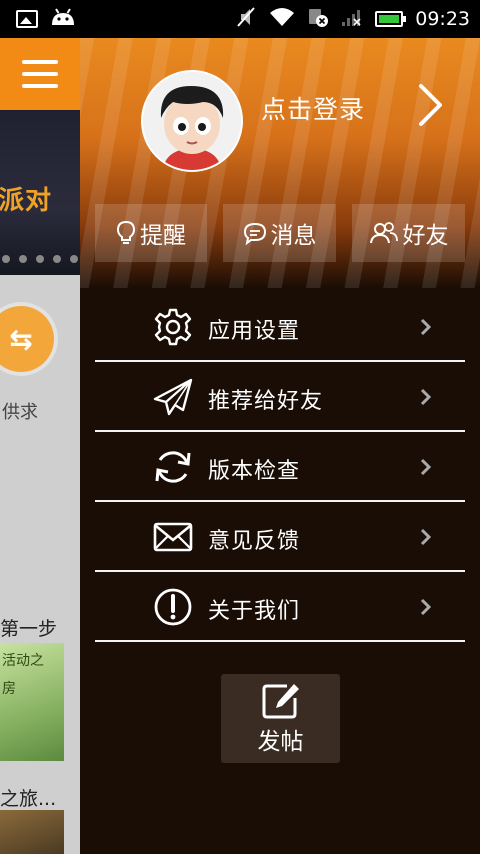 Image resolution: width=480 pixels, height=854 pixels. I want to click on reminder-button: 提醒, so click(151, 233).